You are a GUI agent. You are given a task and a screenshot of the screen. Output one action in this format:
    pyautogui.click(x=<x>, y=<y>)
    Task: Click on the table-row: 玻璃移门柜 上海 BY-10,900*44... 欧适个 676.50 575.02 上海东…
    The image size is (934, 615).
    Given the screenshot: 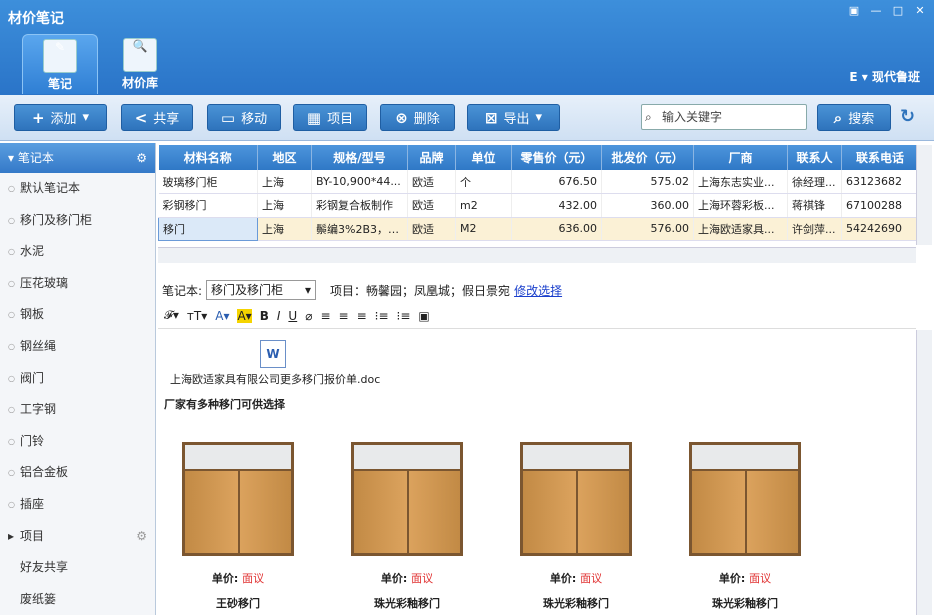 What is the action you would take?
    pyautogui.click(x=538, y=182)
    